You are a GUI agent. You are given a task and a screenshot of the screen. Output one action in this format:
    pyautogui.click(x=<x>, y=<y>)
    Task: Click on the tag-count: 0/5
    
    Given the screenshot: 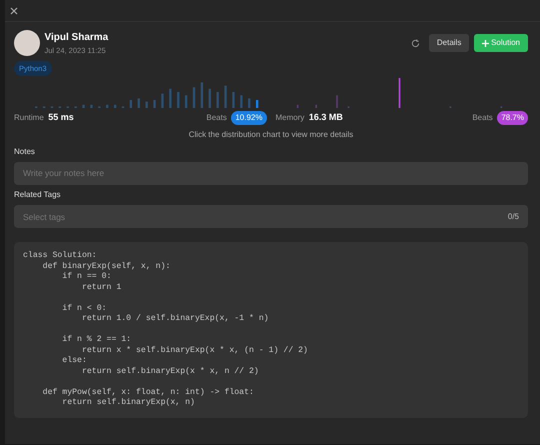 What is the action you would take?
    pyautogui.click(x=513, y=217)
    